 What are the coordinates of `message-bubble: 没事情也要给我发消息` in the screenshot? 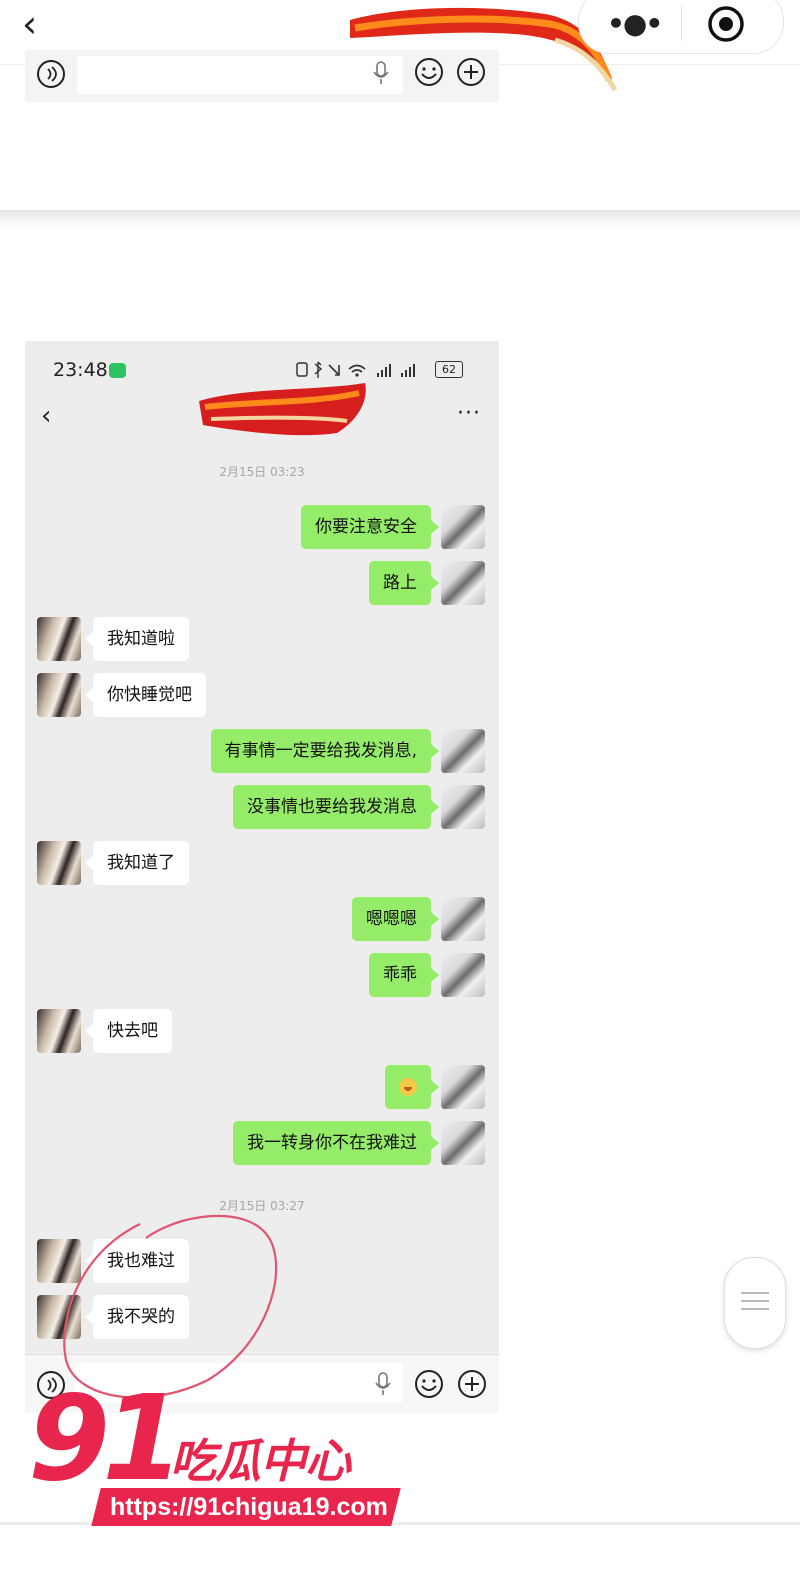 It's located at (332, 807).